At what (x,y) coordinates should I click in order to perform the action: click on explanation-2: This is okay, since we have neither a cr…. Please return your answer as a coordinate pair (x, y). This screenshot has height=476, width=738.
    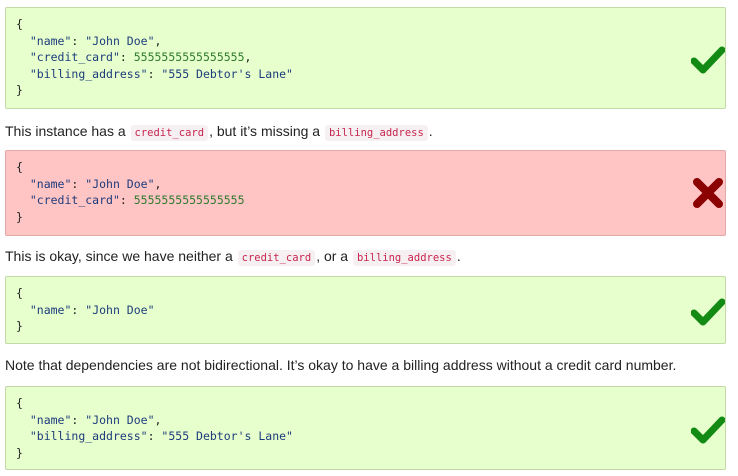
    Looking at the image, I should click on (233, 257).